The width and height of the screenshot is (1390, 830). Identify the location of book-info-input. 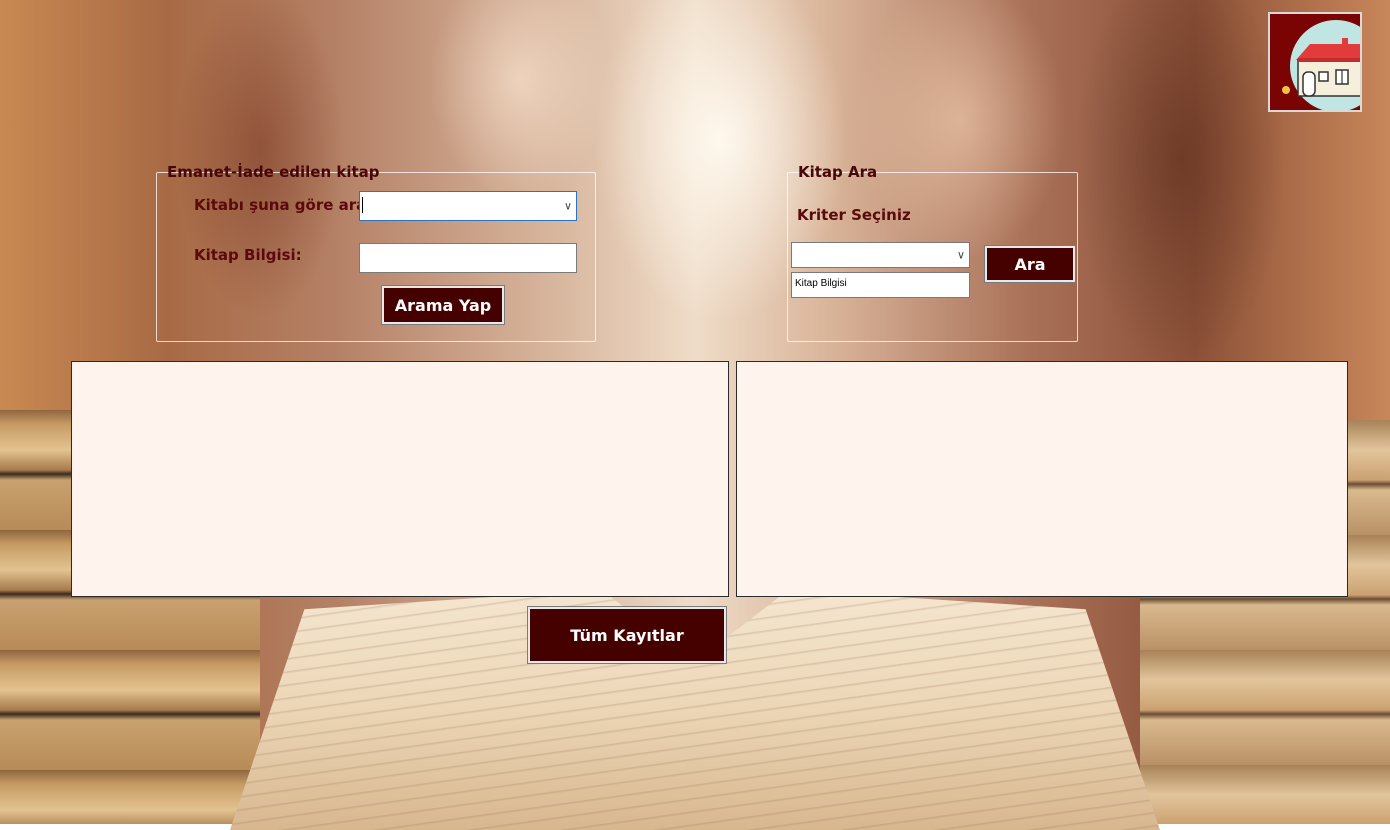
(468, 258).